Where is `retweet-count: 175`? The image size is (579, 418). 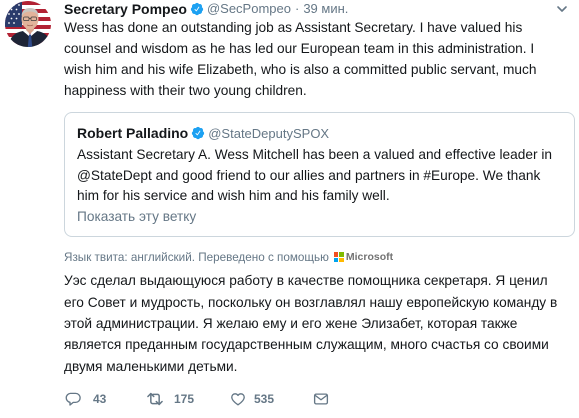
retweet-count: 175 is located at coordinates (184, 399).